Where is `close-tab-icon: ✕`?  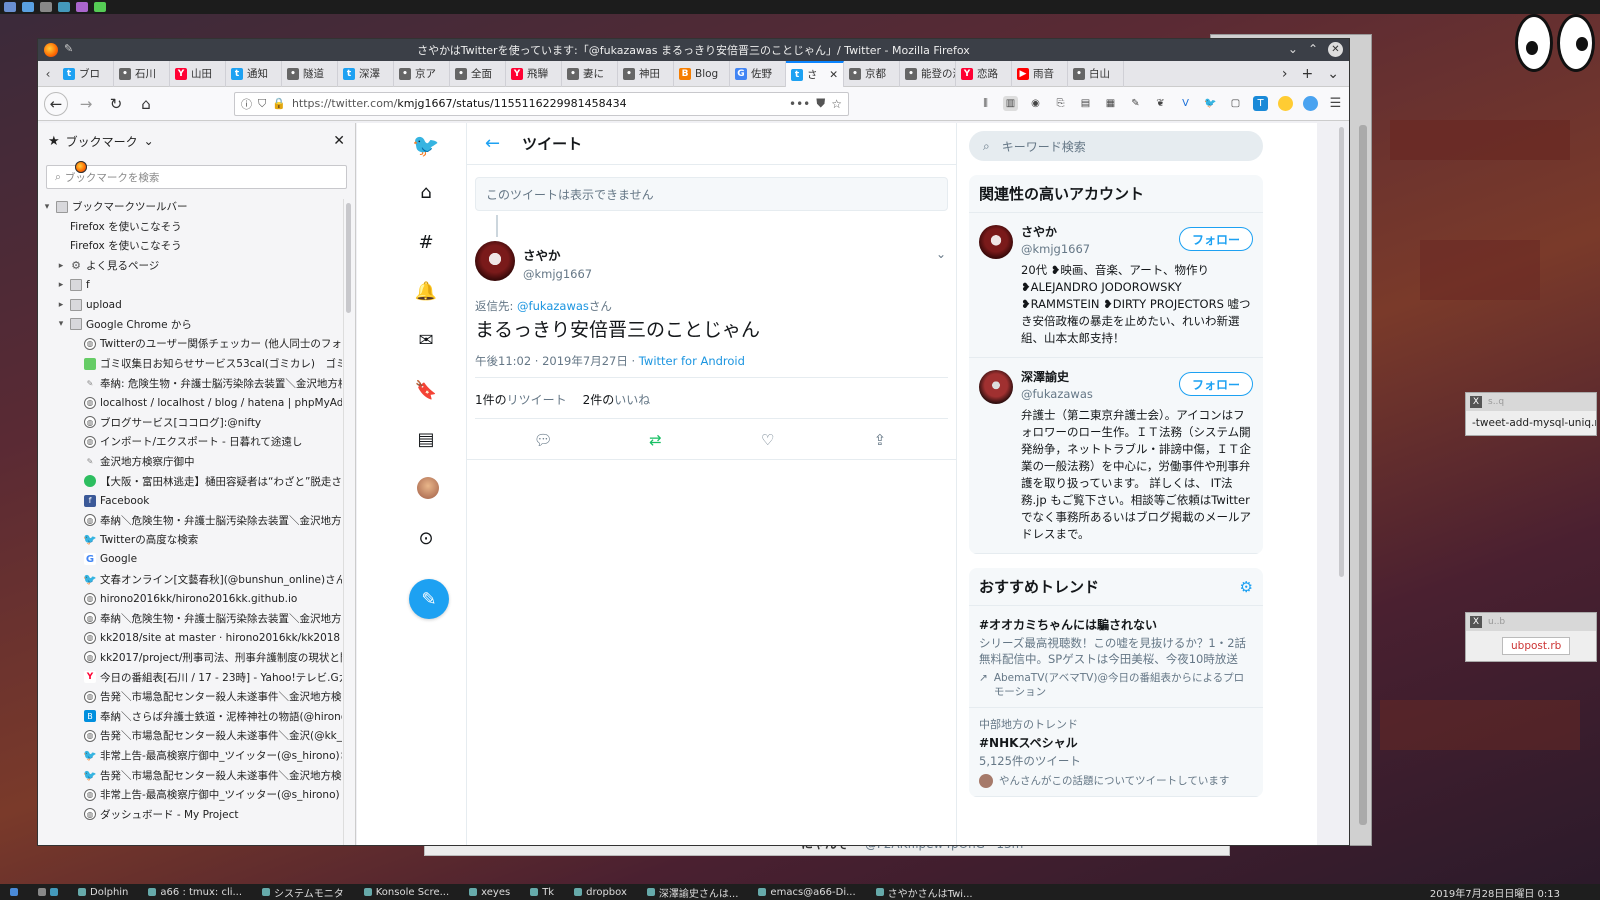
close-tab-icon: ✕ is located at coordinates (833, 75).